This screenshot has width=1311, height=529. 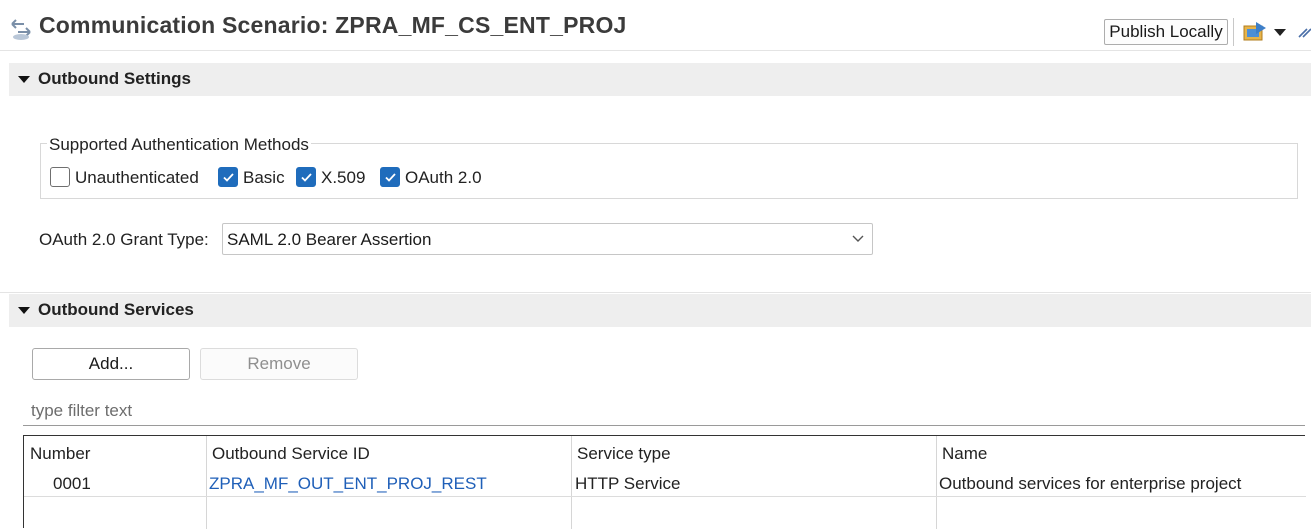 What do you see at coordinates (624, 454) in the screenshot?
I see `column-header-service-type: Service type` at bounding box center [624, 454].